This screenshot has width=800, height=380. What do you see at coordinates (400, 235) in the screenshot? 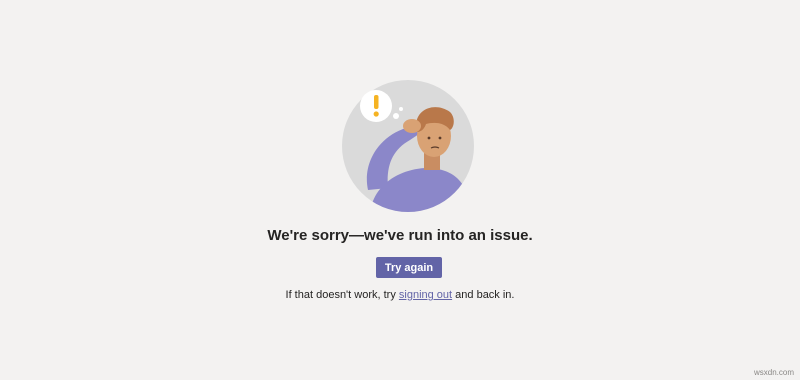
I see `error-headline: We're sorry—we've run into an issue.` at bounding box center [400, 235].